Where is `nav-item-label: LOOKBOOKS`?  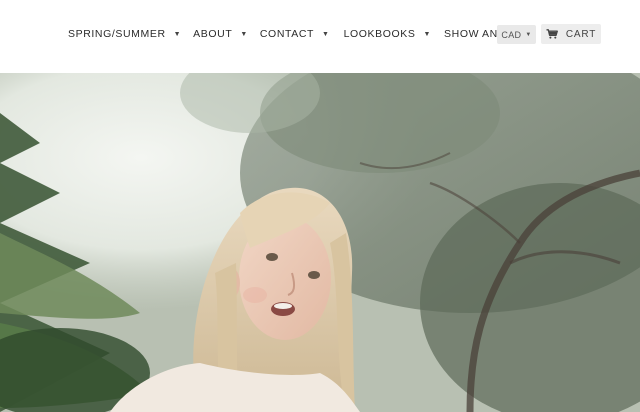 nav-item-label: LOOKBOOKS is located at coordinates (379, 34).